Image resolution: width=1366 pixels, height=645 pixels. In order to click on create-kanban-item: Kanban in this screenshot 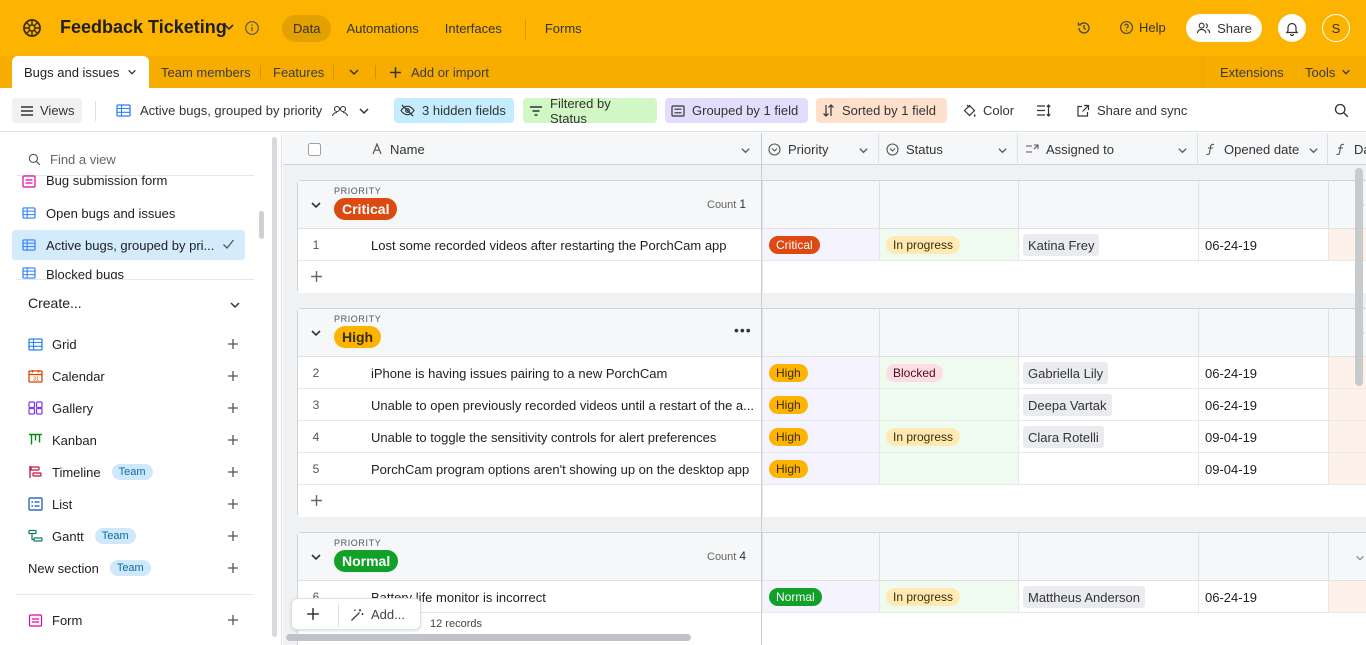, I will do `click(139, 440)`.